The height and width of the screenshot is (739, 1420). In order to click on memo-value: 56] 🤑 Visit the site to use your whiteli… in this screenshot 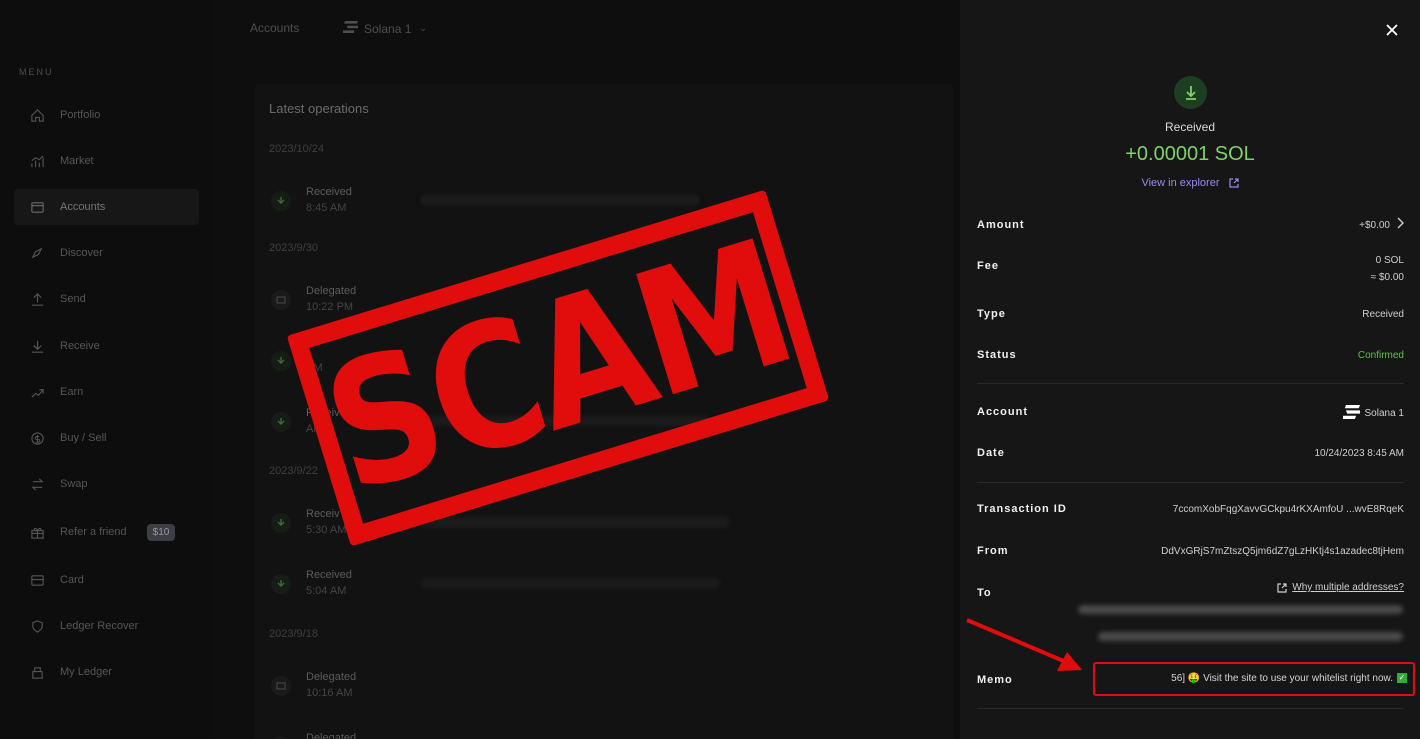, I will do `click(1289, 678)`.